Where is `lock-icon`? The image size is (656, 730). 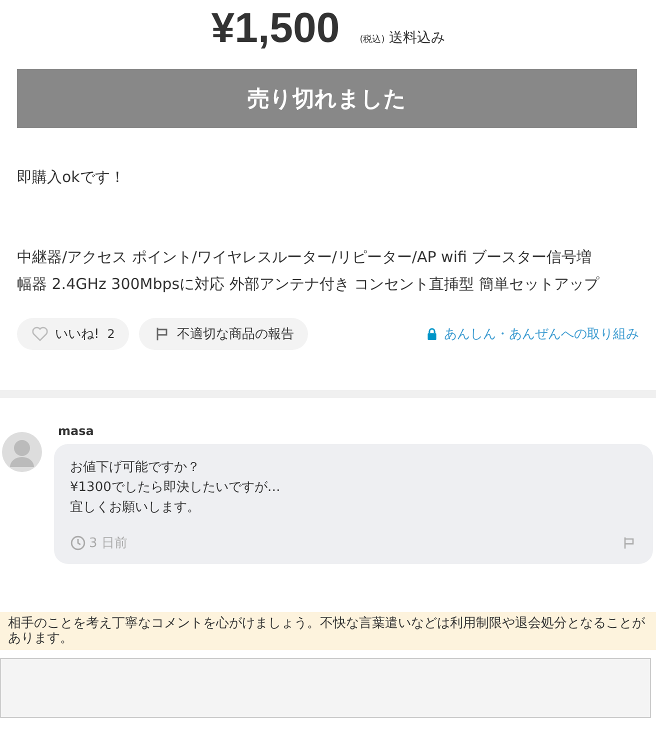
lock-icon is located at coordinates (432, 334).